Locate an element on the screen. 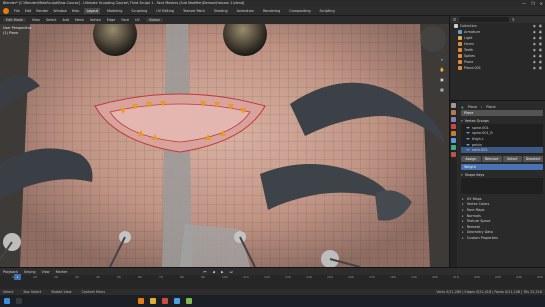 The width and height of the screenshot is (545, 307). remove-button: Remove is located at coordinates (491, 158).